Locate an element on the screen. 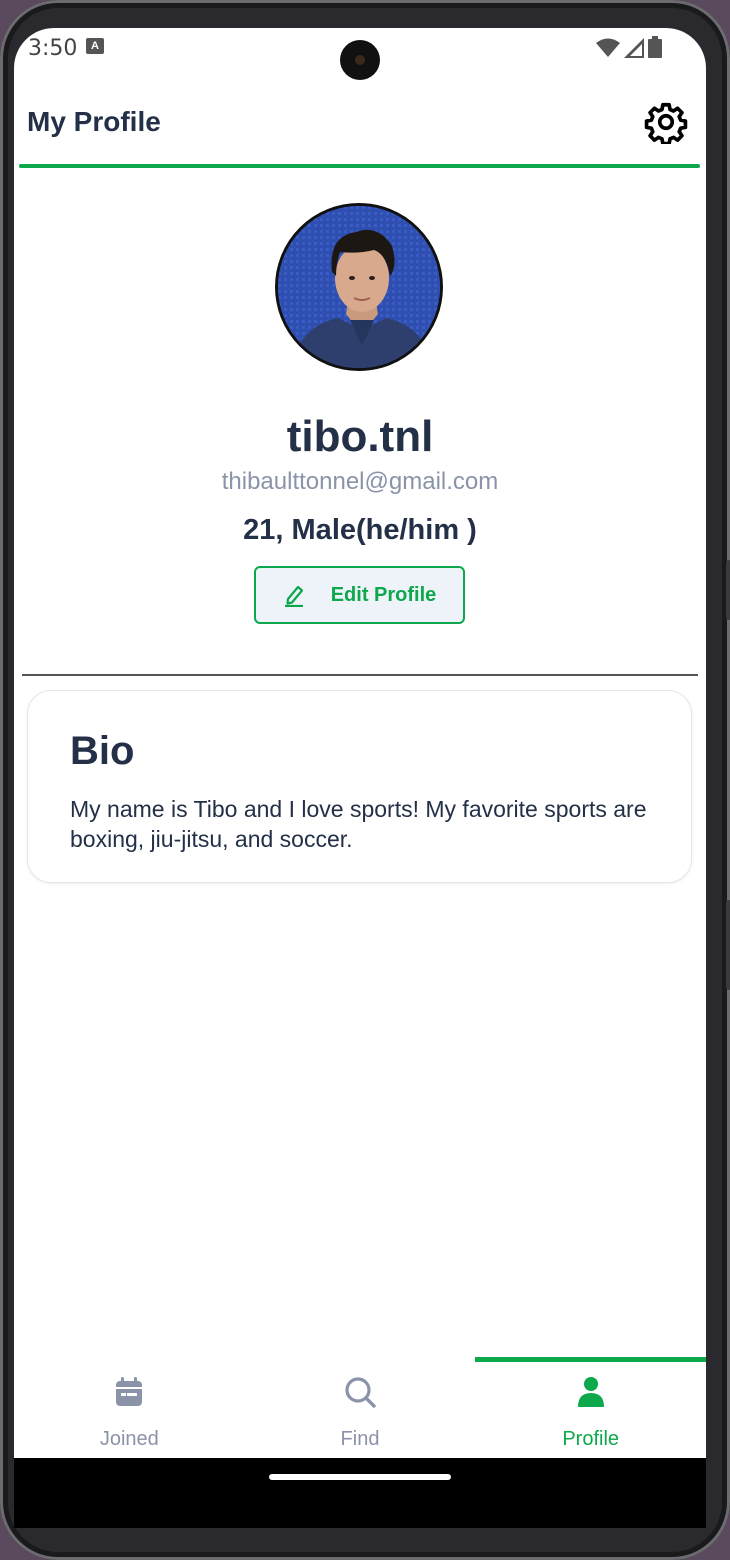 The image size is (730, 1560). a-notification-icon: A is located at coordinates (95, 46).